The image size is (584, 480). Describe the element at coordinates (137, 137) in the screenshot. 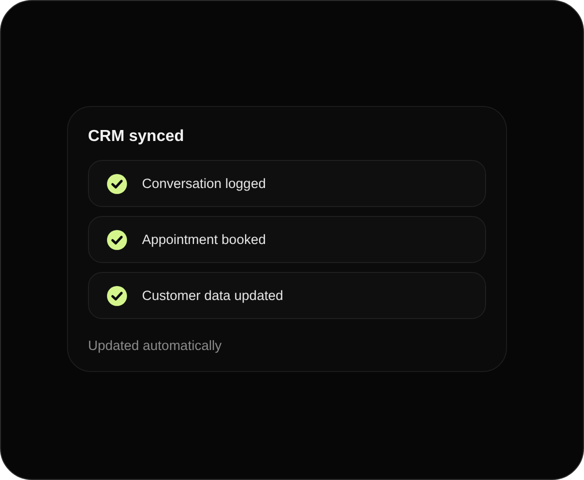

I see `card-title: CRM synced` at that location.